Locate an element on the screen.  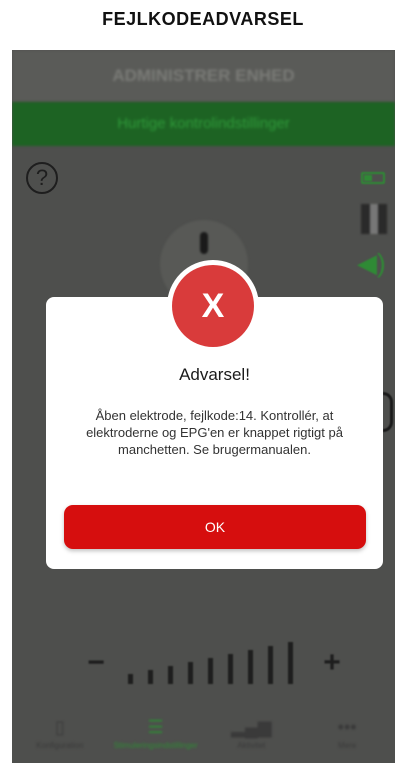
nav-item-stimulation-settings: ☰ Stimuleringsindstillinger is located at coordinates (156, 735).